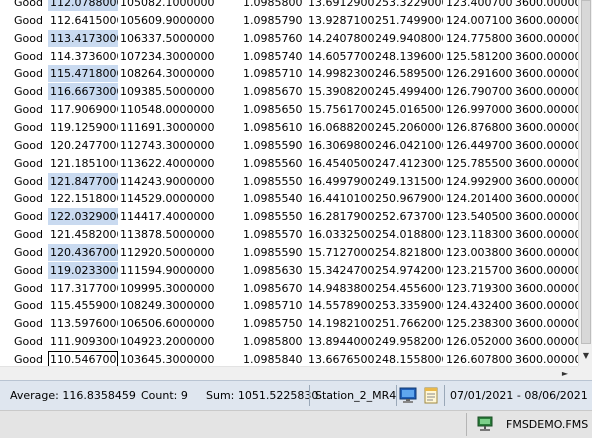 This screenshot has width=592, height=438. What do you see at coordinates (585, 355) in the screenshot?
I see `scroll-down-arrow-icon: ▼` at bounding box center [585, 355].